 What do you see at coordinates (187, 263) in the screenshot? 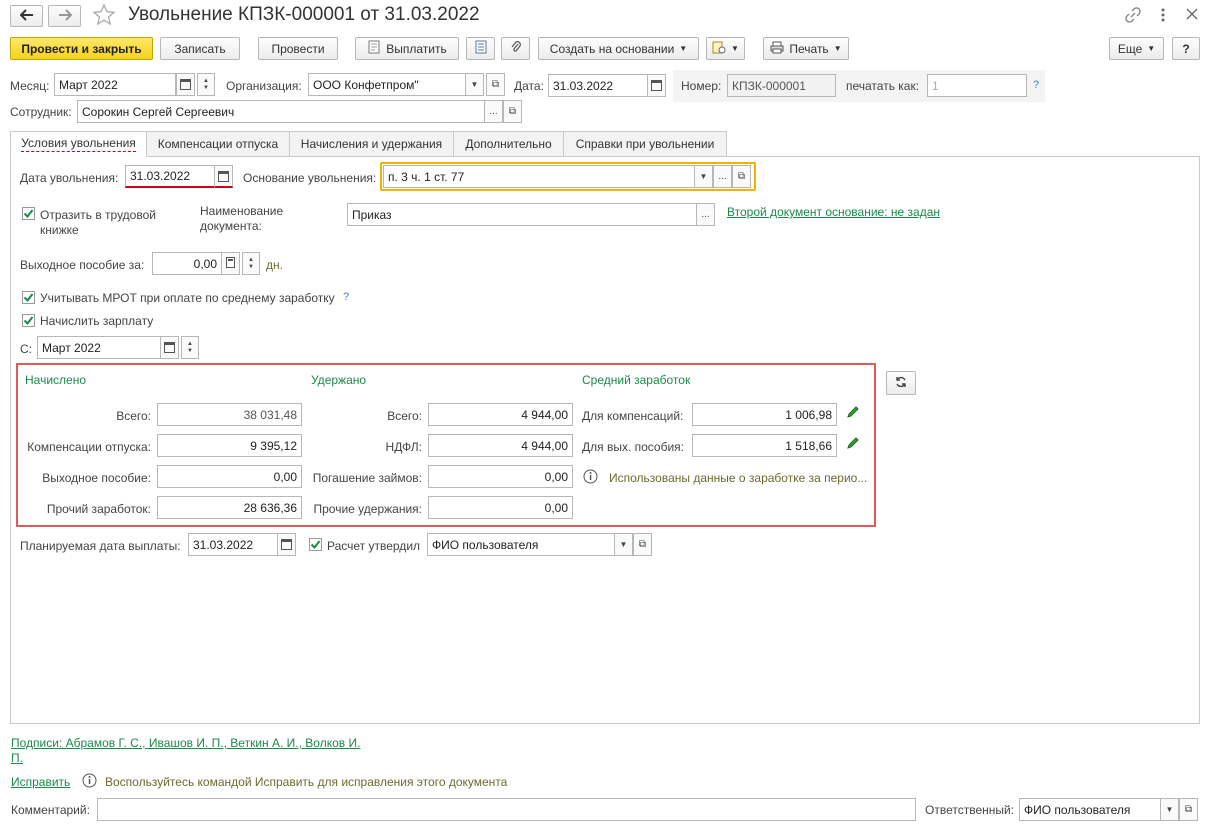
I see `severance-input: 0,00` at bounding box center [187, 263].